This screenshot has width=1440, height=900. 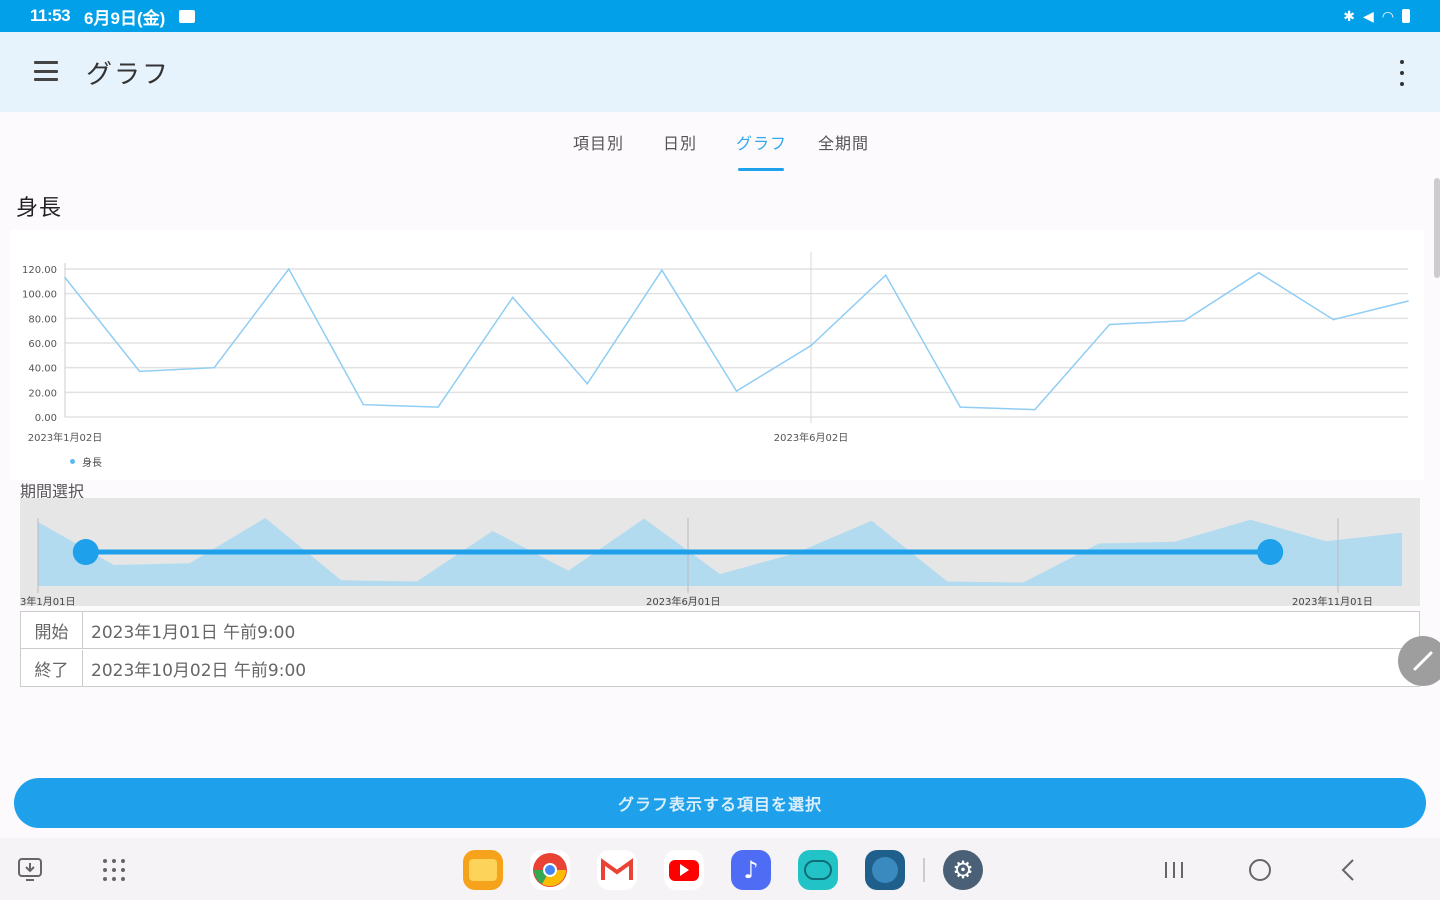 What do you see at coordinates (85, 552) in the screenshot?
I see `range-start-handle` at bounding box center [85, 552].